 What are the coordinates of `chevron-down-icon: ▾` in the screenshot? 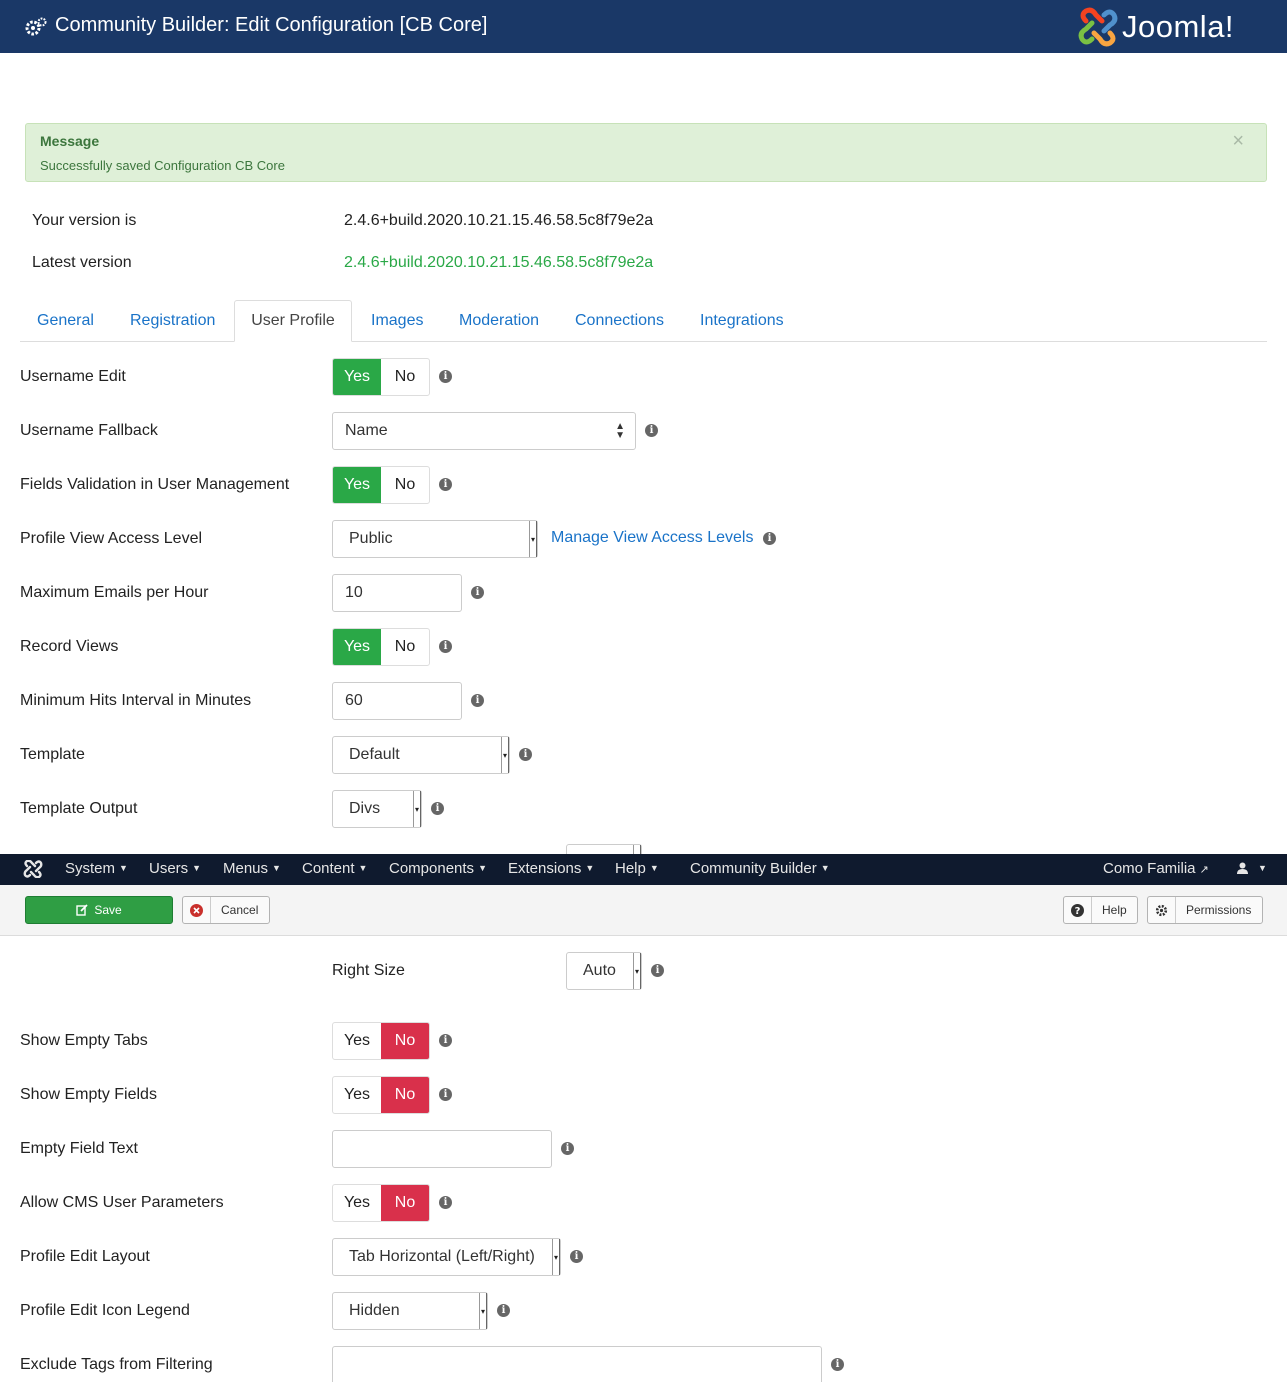 It's located at (637, 971).